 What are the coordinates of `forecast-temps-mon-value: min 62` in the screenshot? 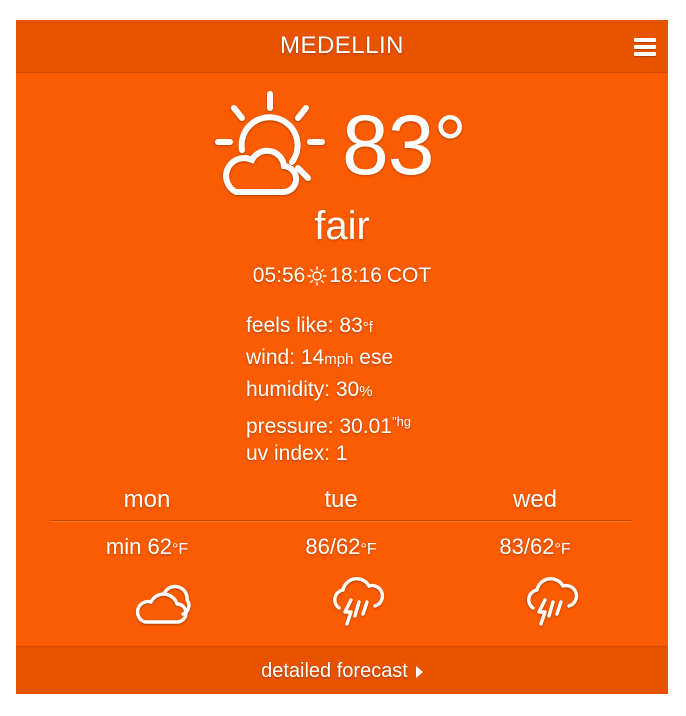 It's located at (138, 546).